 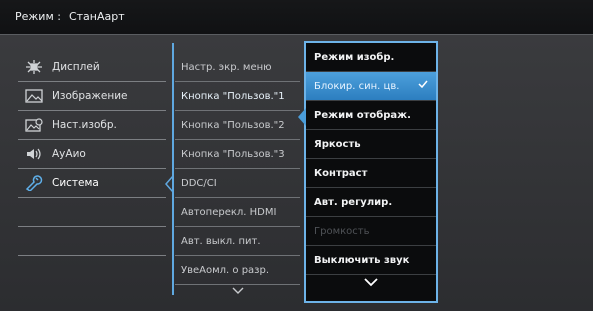 I want to click on option-item: Режим отображ., so click(x=371, y=115).